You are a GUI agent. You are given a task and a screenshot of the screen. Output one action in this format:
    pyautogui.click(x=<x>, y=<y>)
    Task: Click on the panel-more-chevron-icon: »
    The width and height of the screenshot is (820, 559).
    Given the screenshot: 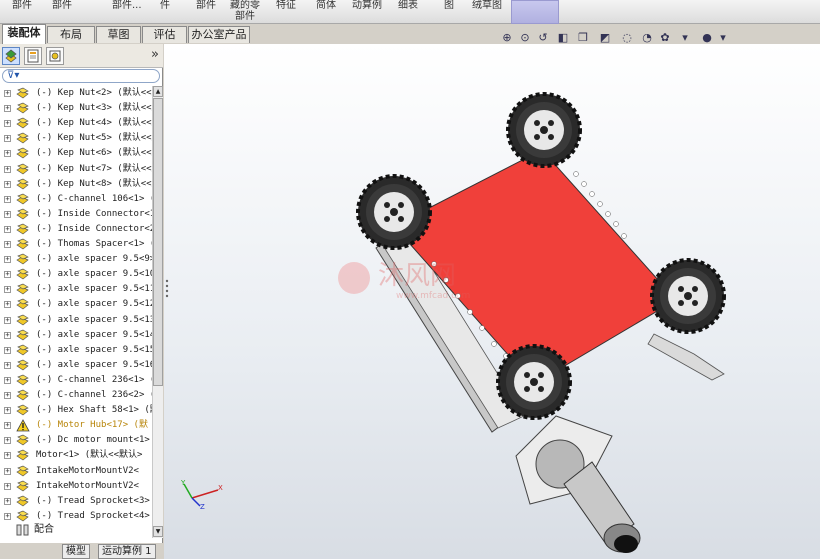 What is the action you would take?
    pyautogui.click(x=155, y=54)
    